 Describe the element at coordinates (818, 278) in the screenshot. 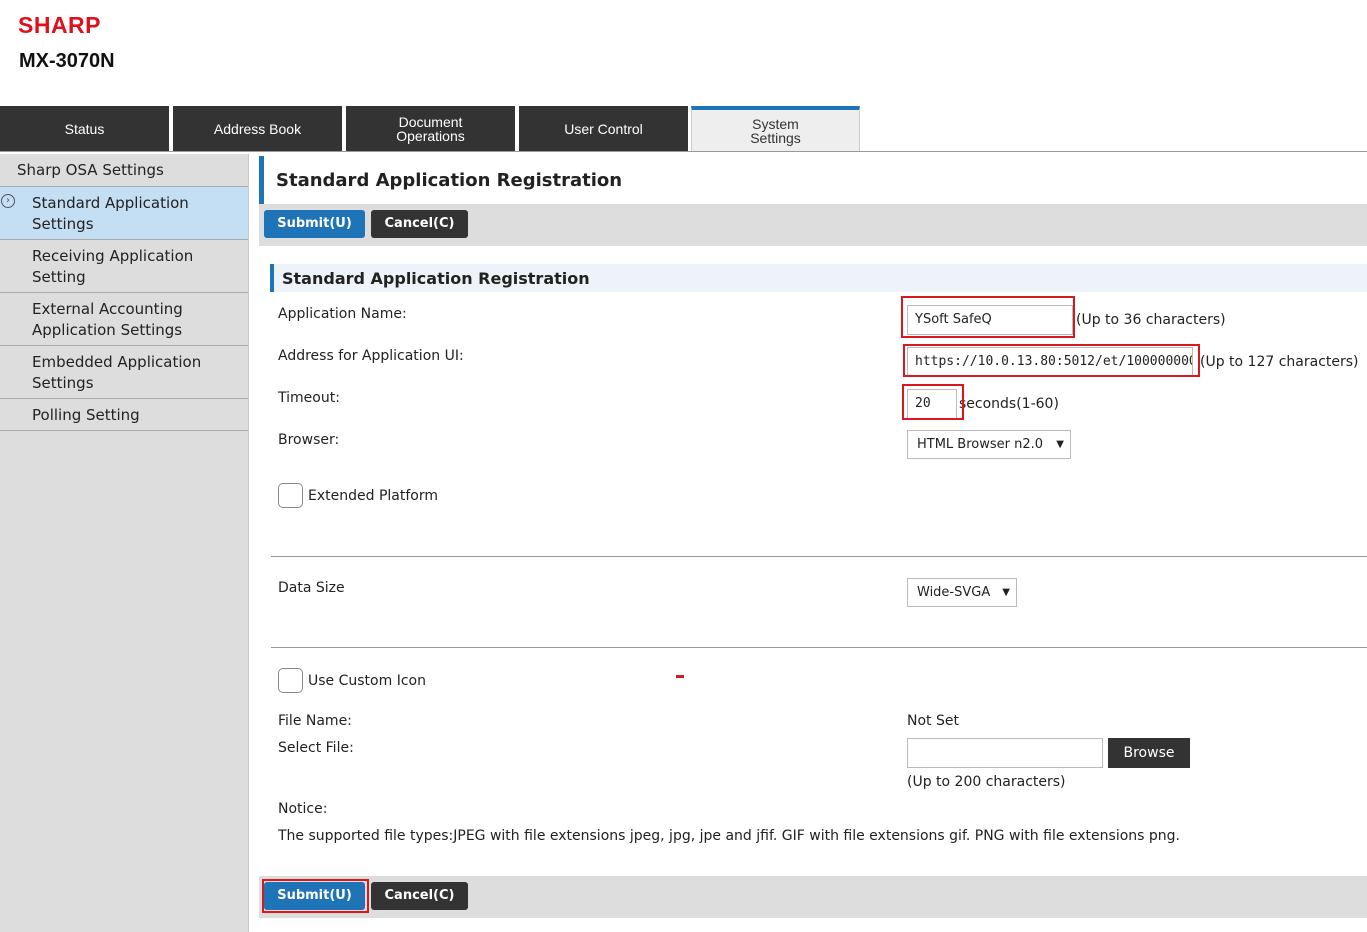

I see `section-title: Standard Application Registration` at that location.